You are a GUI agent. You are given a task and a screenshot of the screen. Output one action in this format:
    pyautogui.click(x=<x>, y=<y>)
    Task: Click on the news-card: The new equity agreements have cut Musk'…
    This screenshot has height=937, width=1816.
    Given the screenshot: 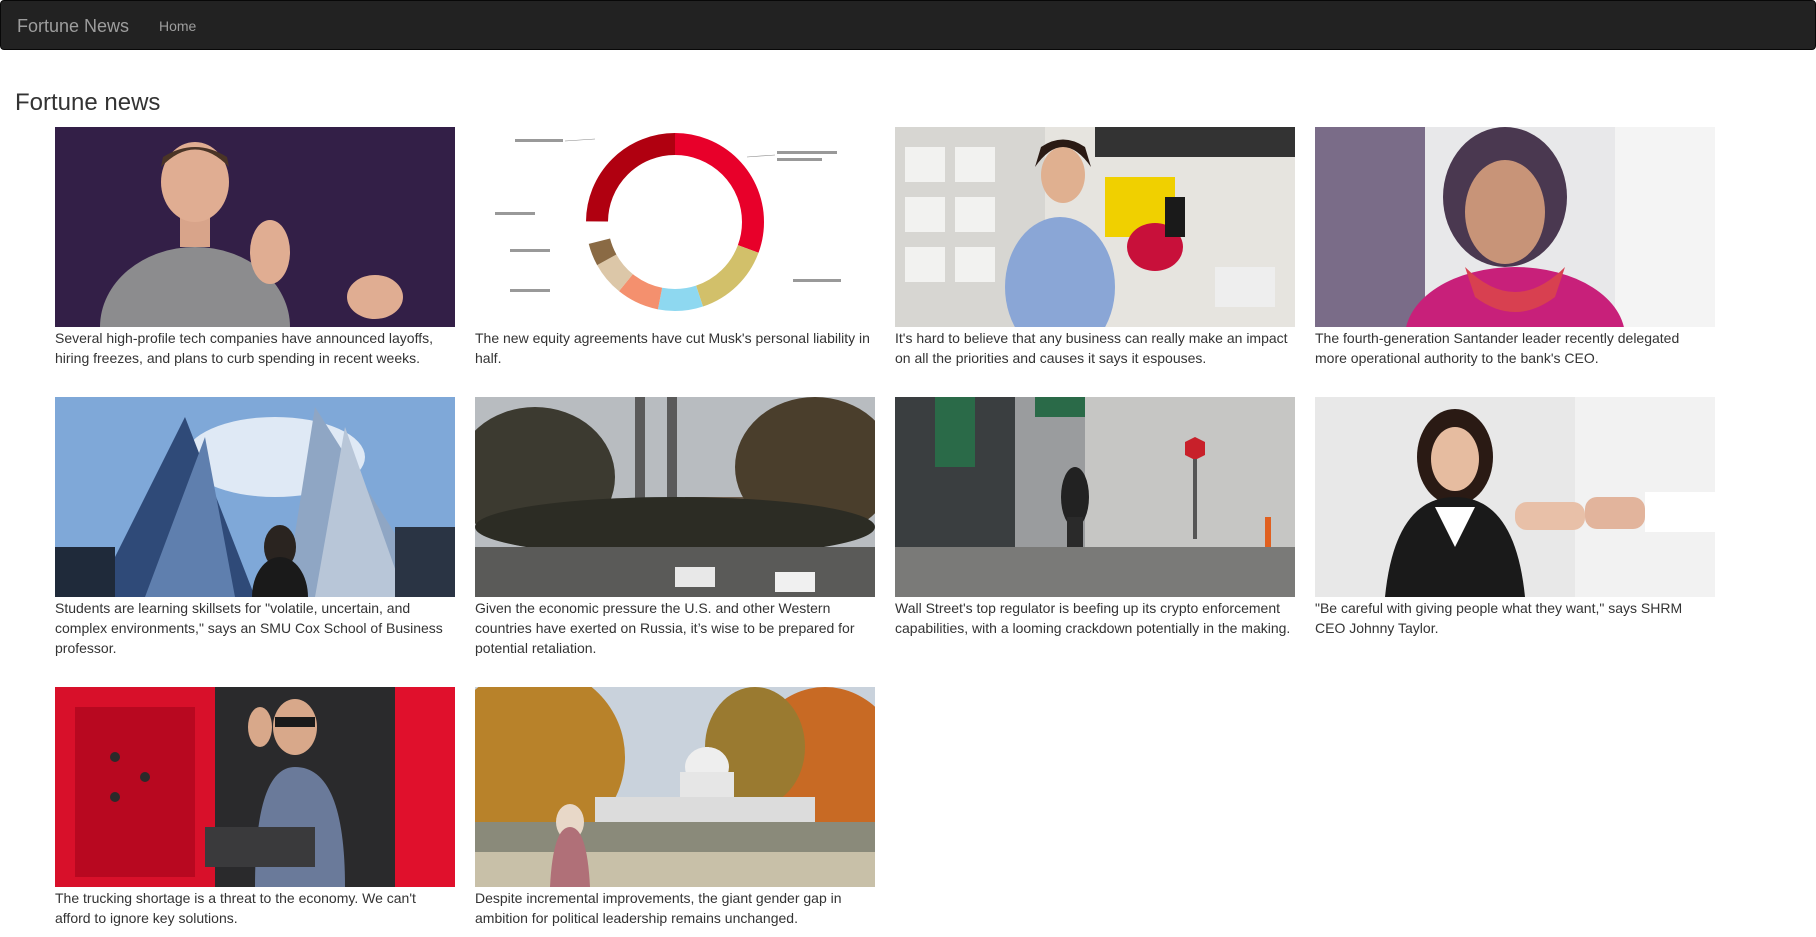 What is the action you would take?
    pyautogui.click(x=675, y=247)
    